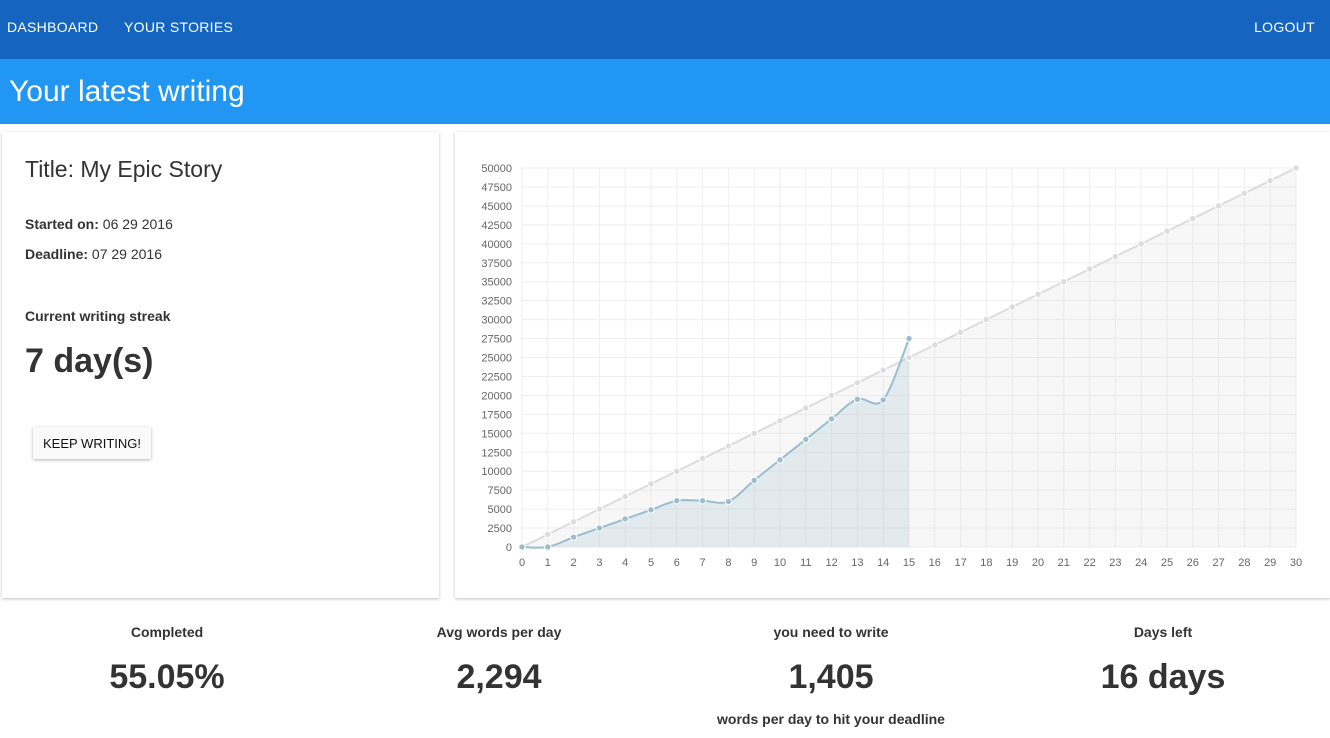 This screenshot has height=738, width=1330. Describe the element at coordinates (509, 548) in the screenshot. I see `y-tick-label: 0` at that location.